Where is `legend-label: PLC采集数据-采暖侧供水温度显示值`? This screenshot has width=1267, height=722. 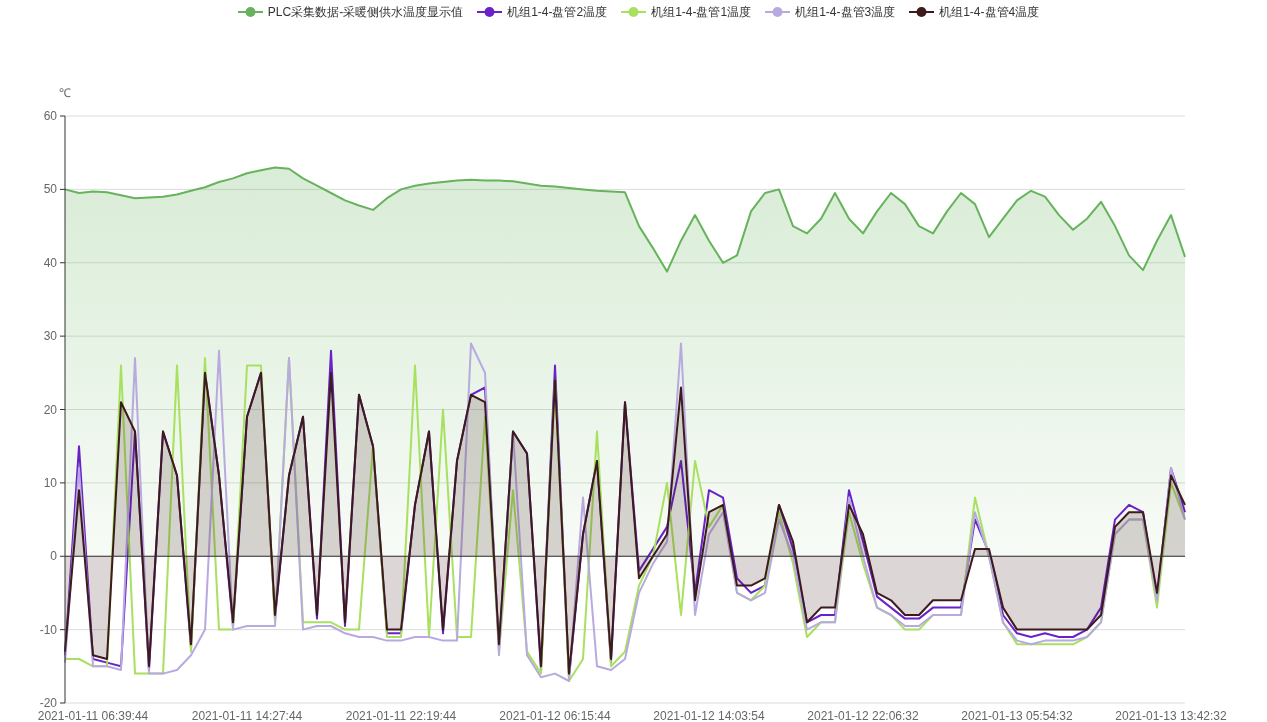 legend-label: PLC采集数据-采暖侧供水温度显示值 is located at coordinates (365, 12).